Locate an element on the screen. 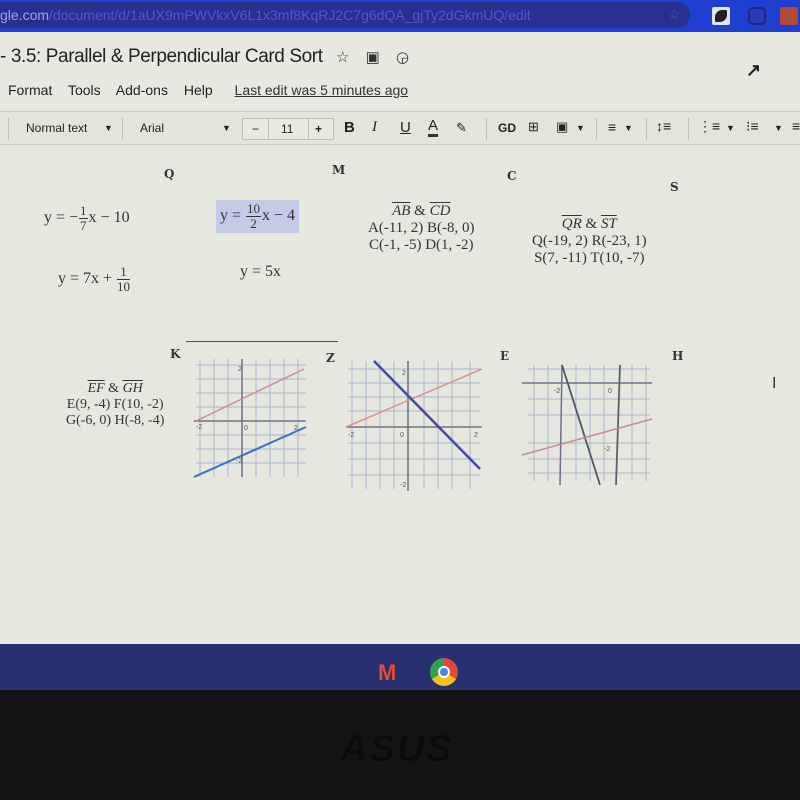 The image size is (800, 800). numbered-list-icon: ⋮≡ is located at coordinates (709, 126).